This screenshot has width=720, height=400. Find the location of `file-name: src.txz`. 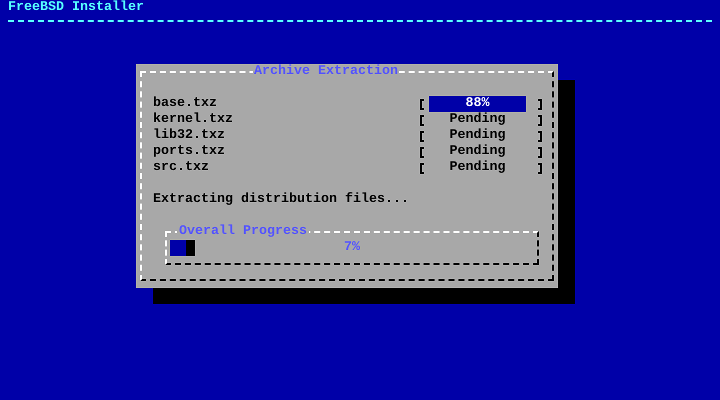

file-name: src.txz is located at coordinates (181, 168).